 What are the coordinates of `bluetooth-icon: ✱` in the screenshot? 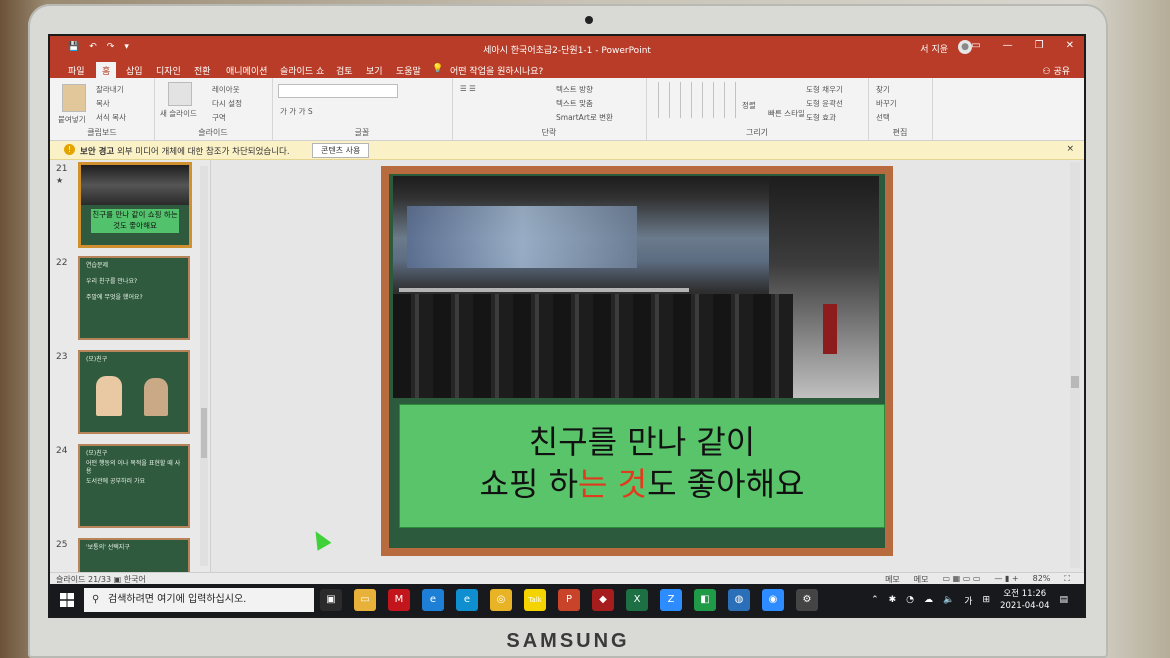 It's located at (893, 600).